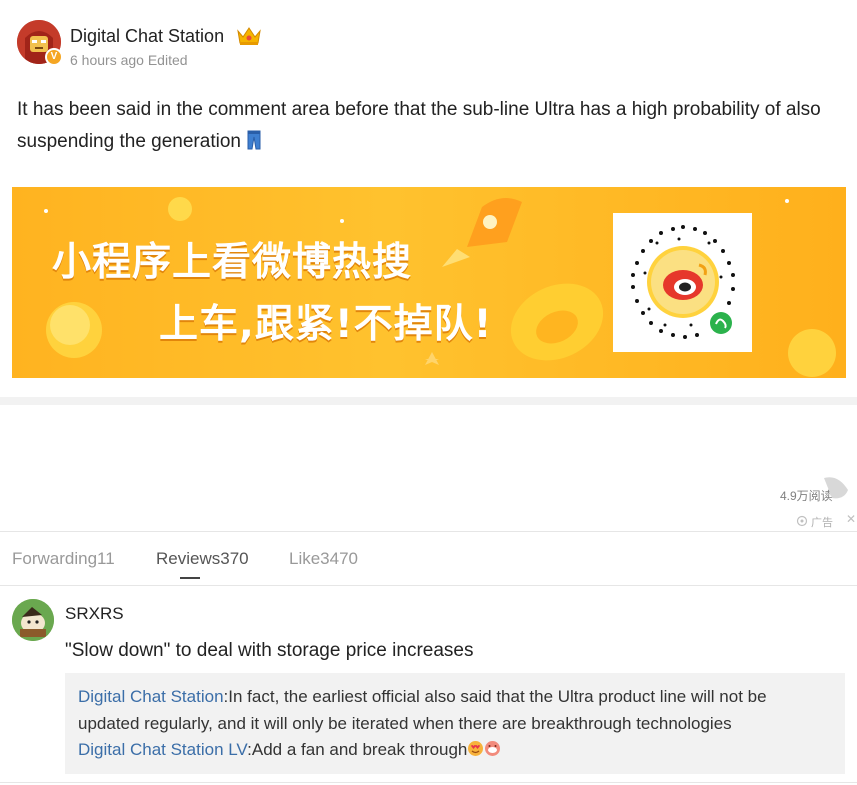 The width and height of the screenshot is (857, 785). What do you see at coordinates (359, 749) in the screenshot?
I see `reply-text: Add a fan and break through` at bounding box center [359, 749].